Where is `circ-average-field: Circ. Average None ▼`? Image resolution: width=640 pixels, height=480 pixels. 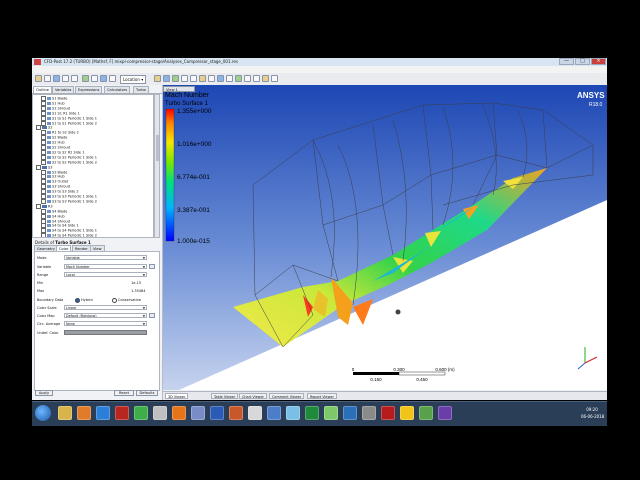
circ-average-field: Circ. Average None ▼ is located at coordinates (97, 324).